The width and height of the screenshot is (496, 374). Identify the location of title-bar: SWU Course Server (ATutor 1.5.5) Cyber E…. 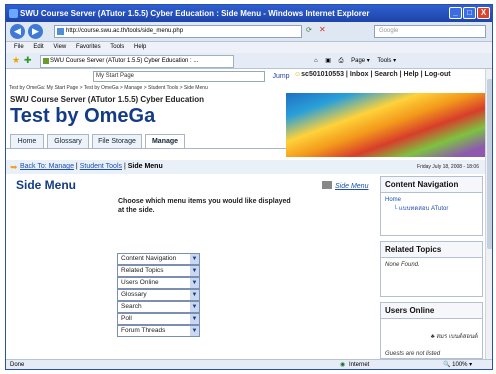
(249, 13).